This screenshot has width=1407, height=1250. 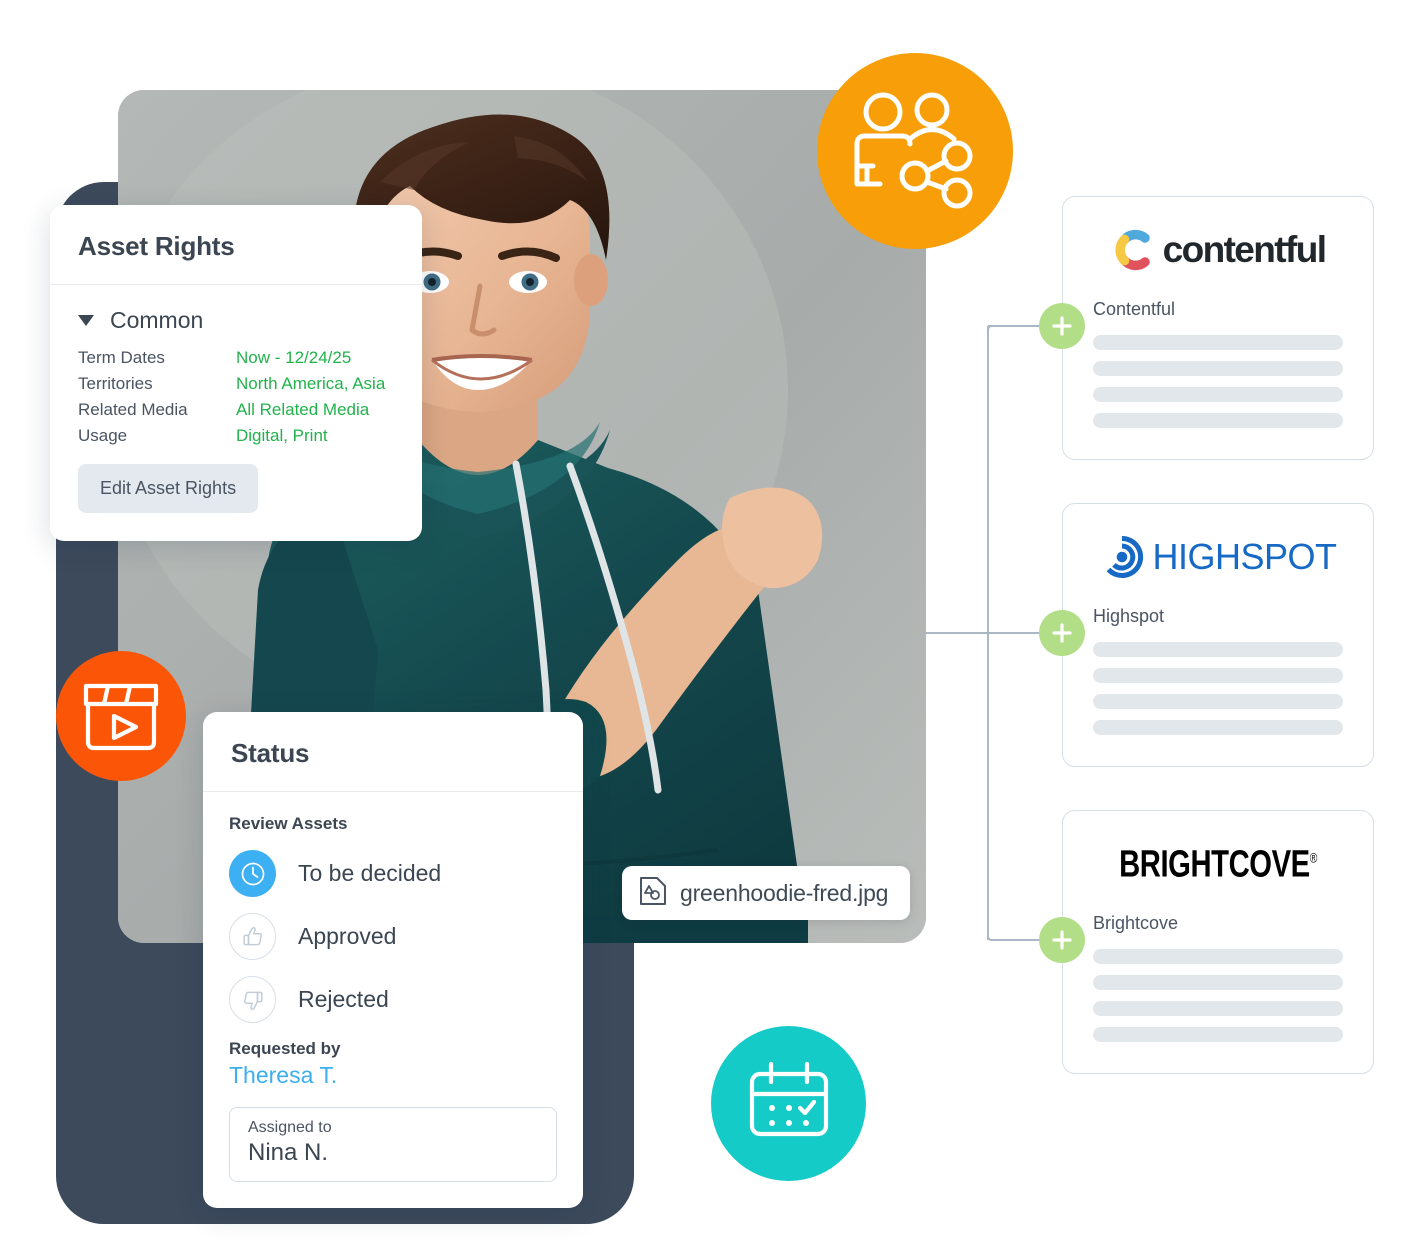 I want to click on status-option-label: To be decided, so click(x=370, y=873).